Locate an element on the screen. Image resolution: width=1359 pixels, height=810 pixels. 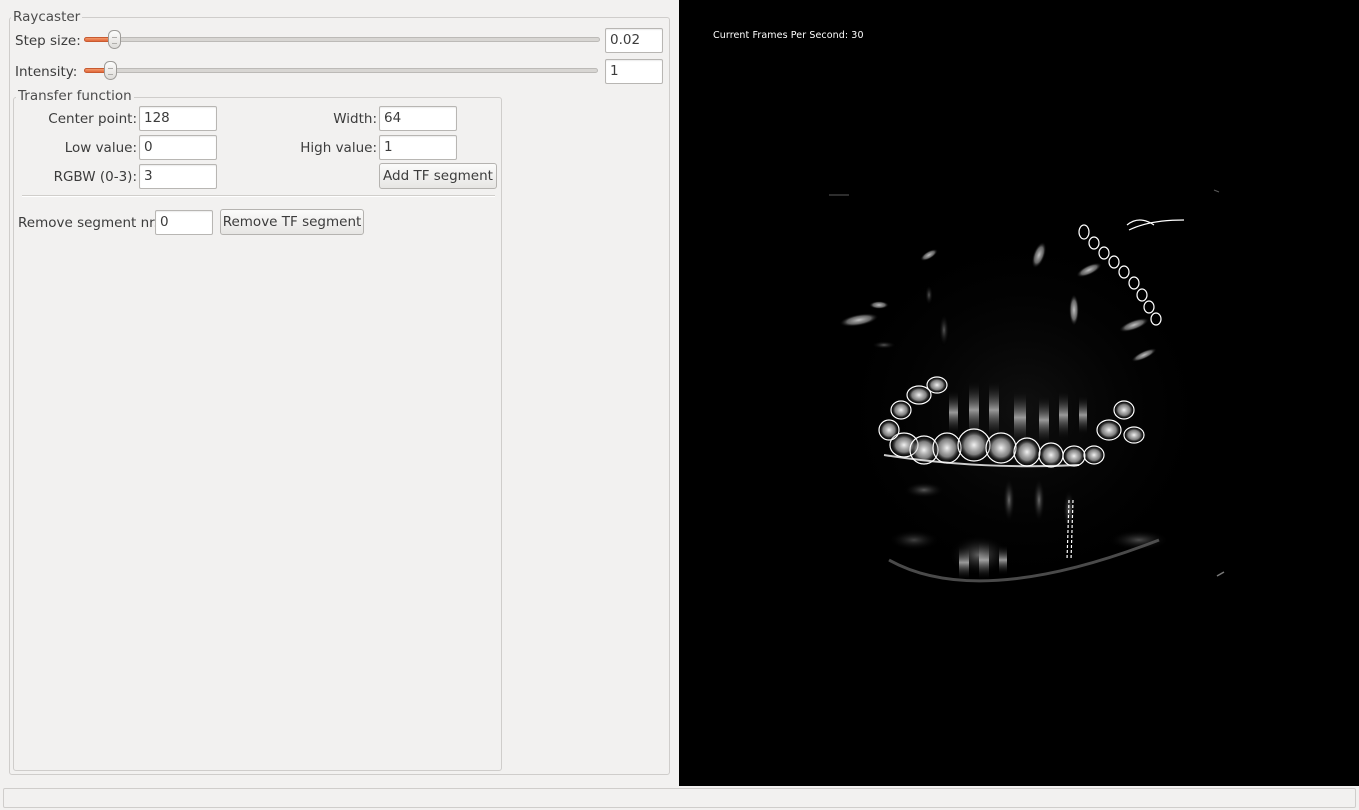
low-value-input: 0 is located at coordinates (178, 147).